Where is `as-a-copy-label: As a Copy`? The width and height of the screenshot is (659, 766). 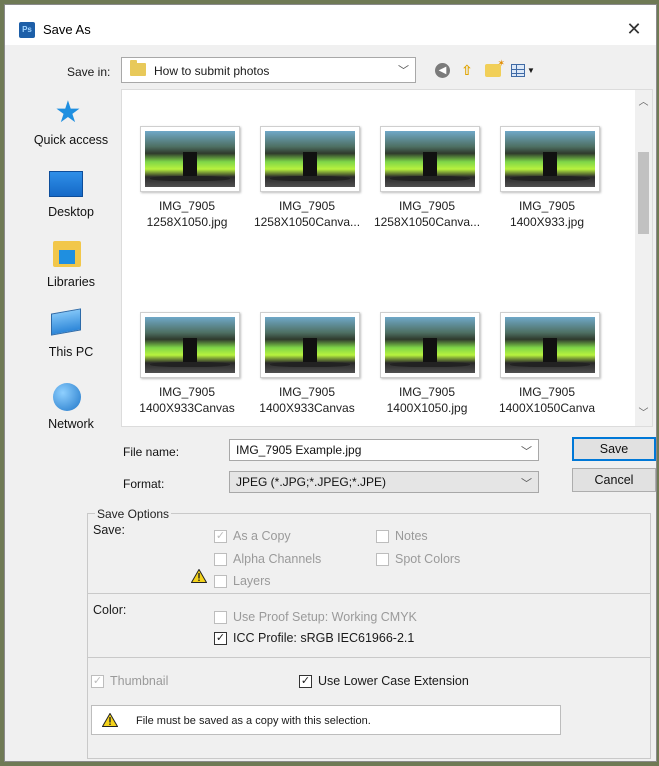
as-a-copy-label: As a Copy is located at coordinates (262, 536).